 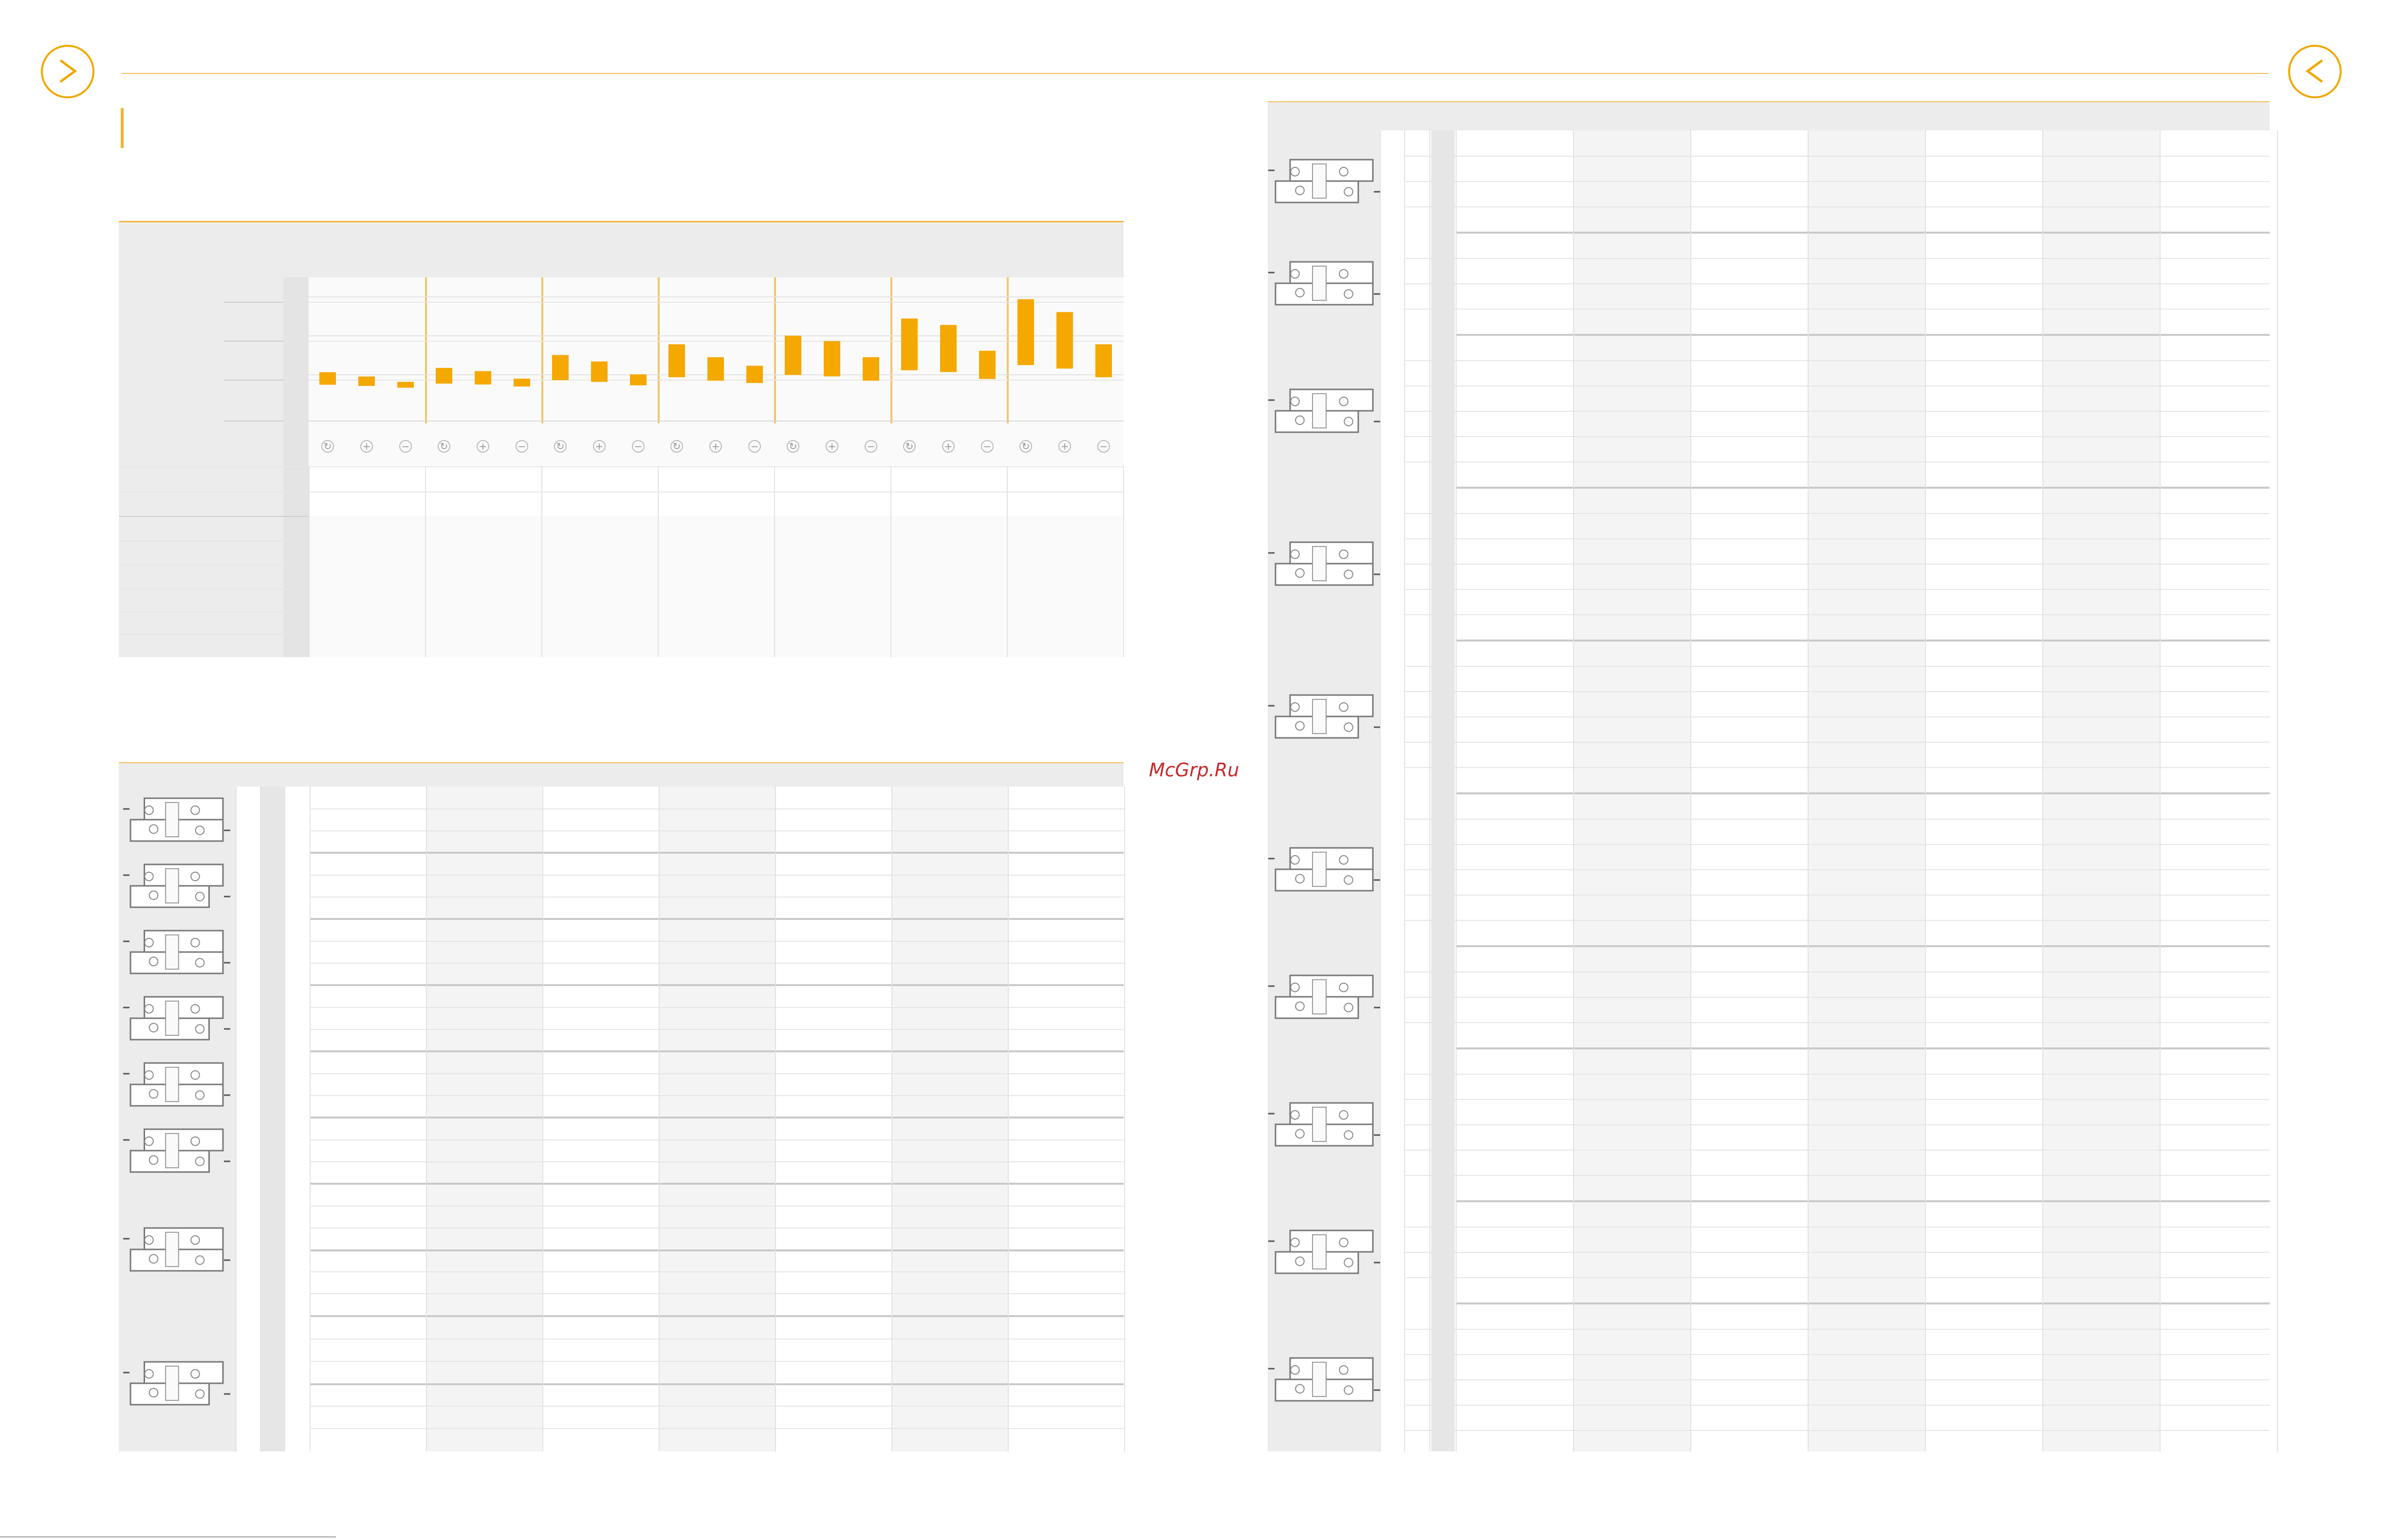 I want to click on header-rule, so click(x=1195, y=73).